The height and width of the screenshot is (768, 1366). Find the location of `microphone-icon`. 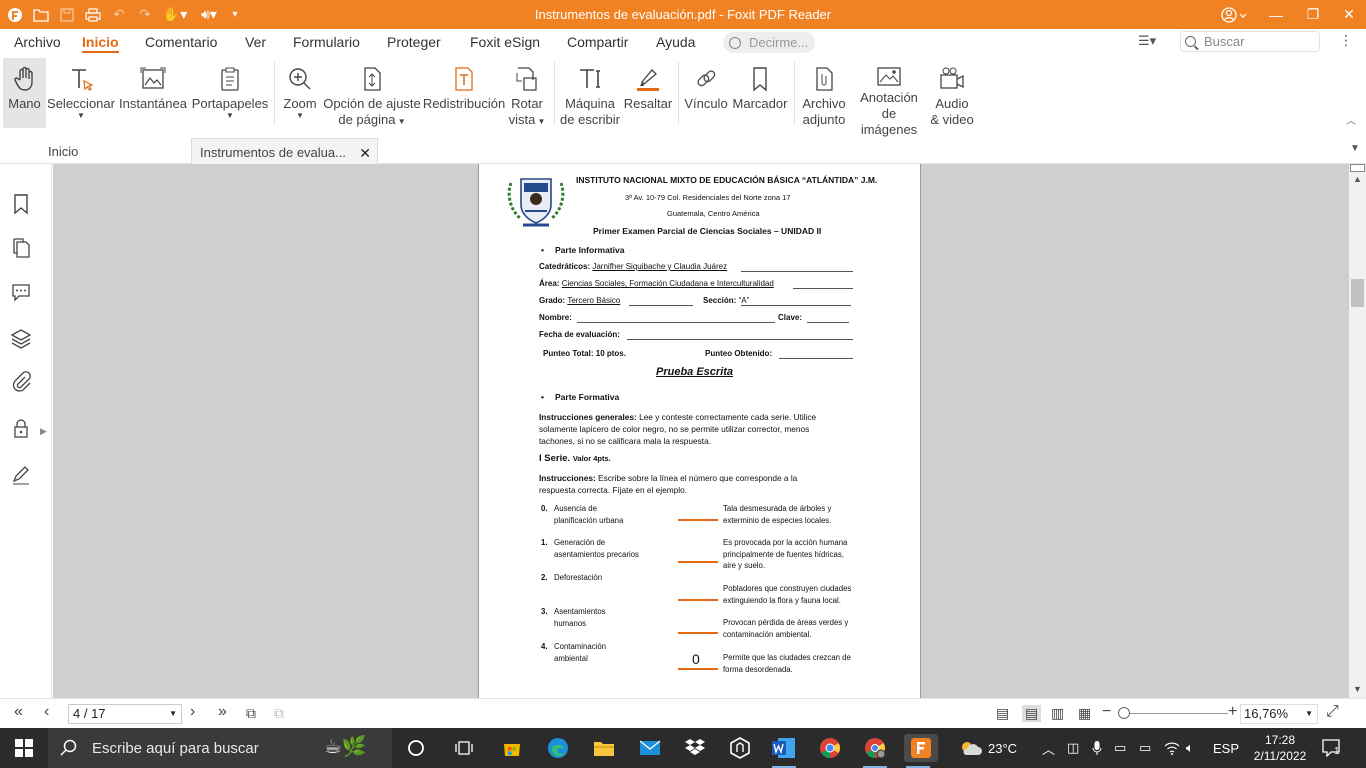

microphone-icon is located at coordinates (1097, 748).